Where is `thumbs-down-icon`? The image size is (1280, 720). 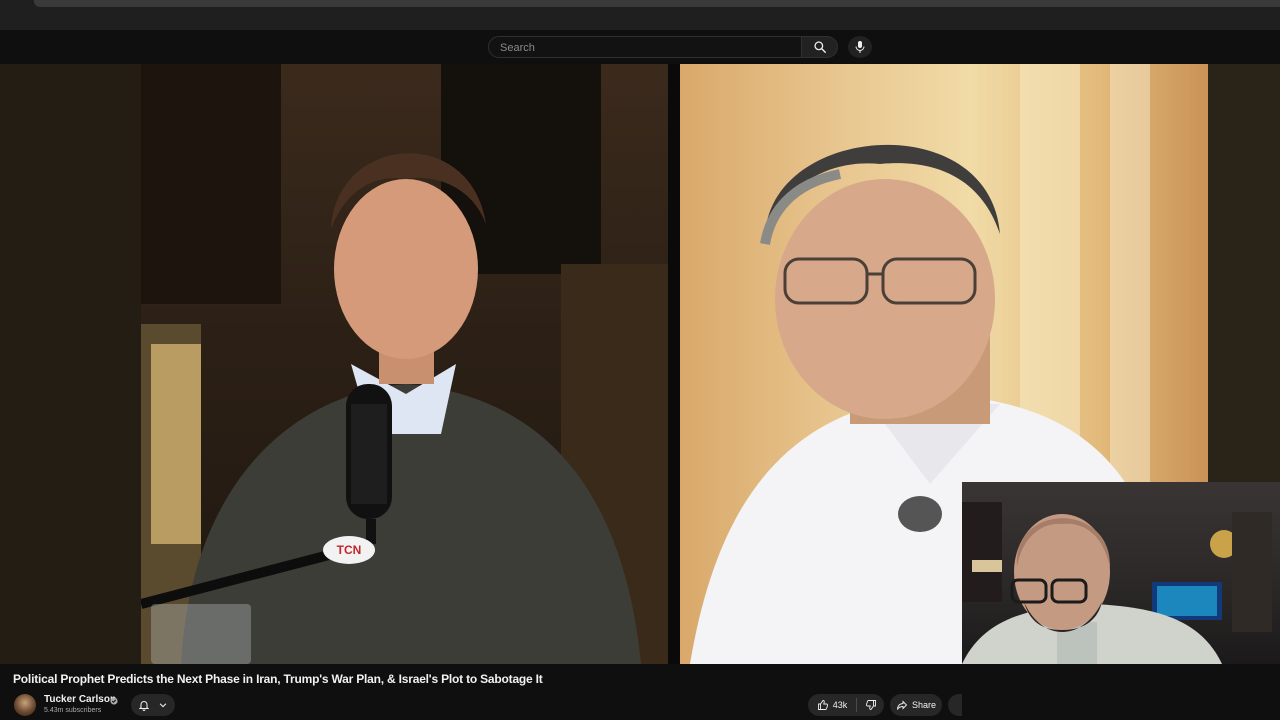 thumbs-down-icon is located at coordinates (870, 705).